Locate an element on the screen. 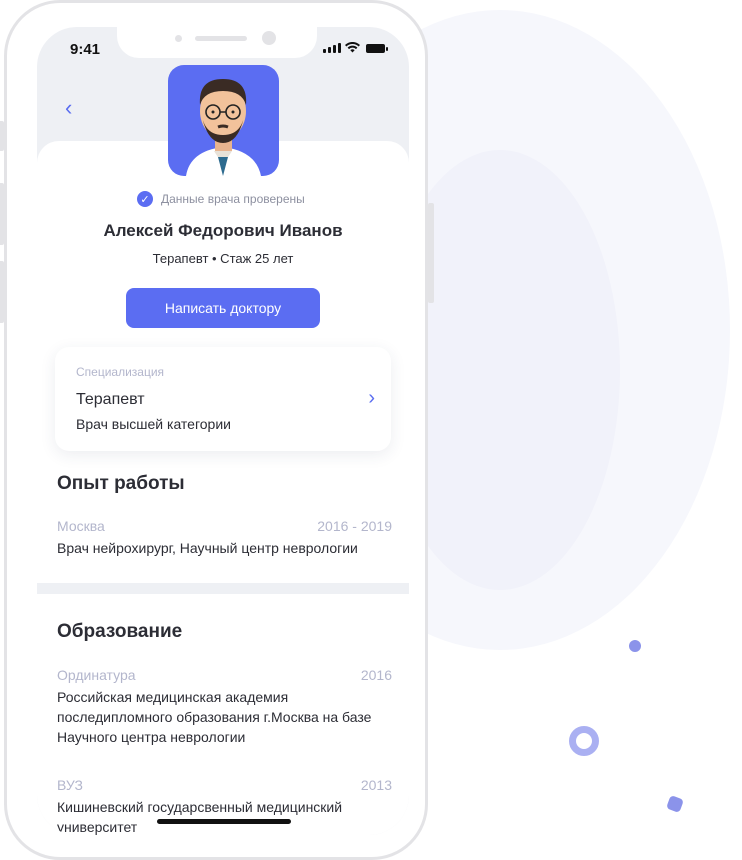 This screenshot has width=742, height=860. experience-city: Москва is located at coordinates (81, 526).